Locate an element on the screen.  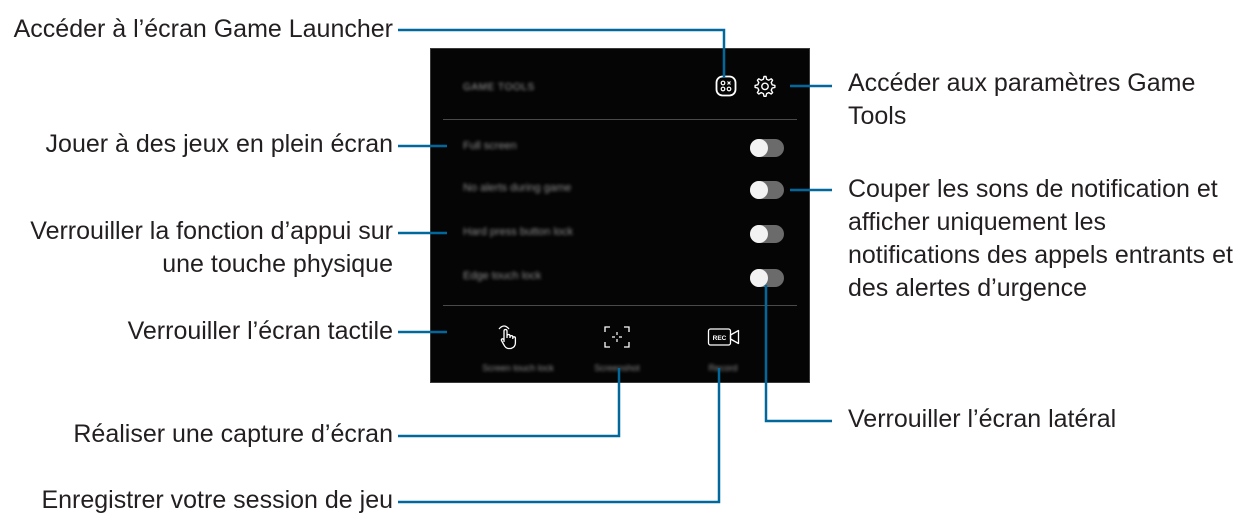
gear-icon is located at coordinates (764, 86).